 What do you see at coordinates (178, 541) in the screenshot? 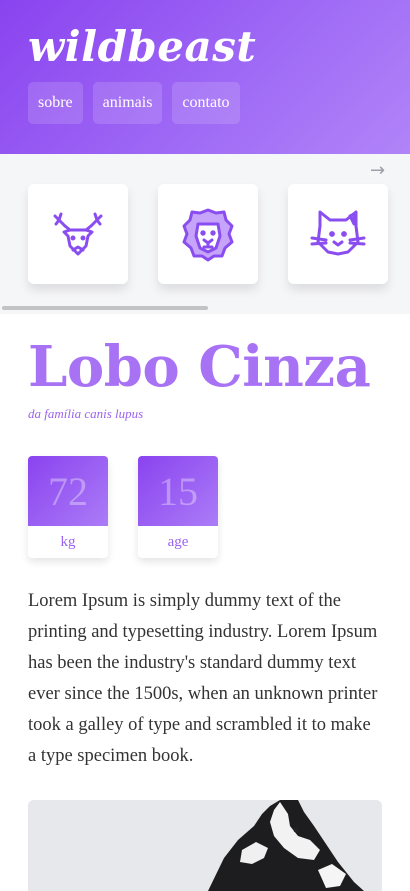
I see `stat-age-label: age` at bounding box center [178, 541].